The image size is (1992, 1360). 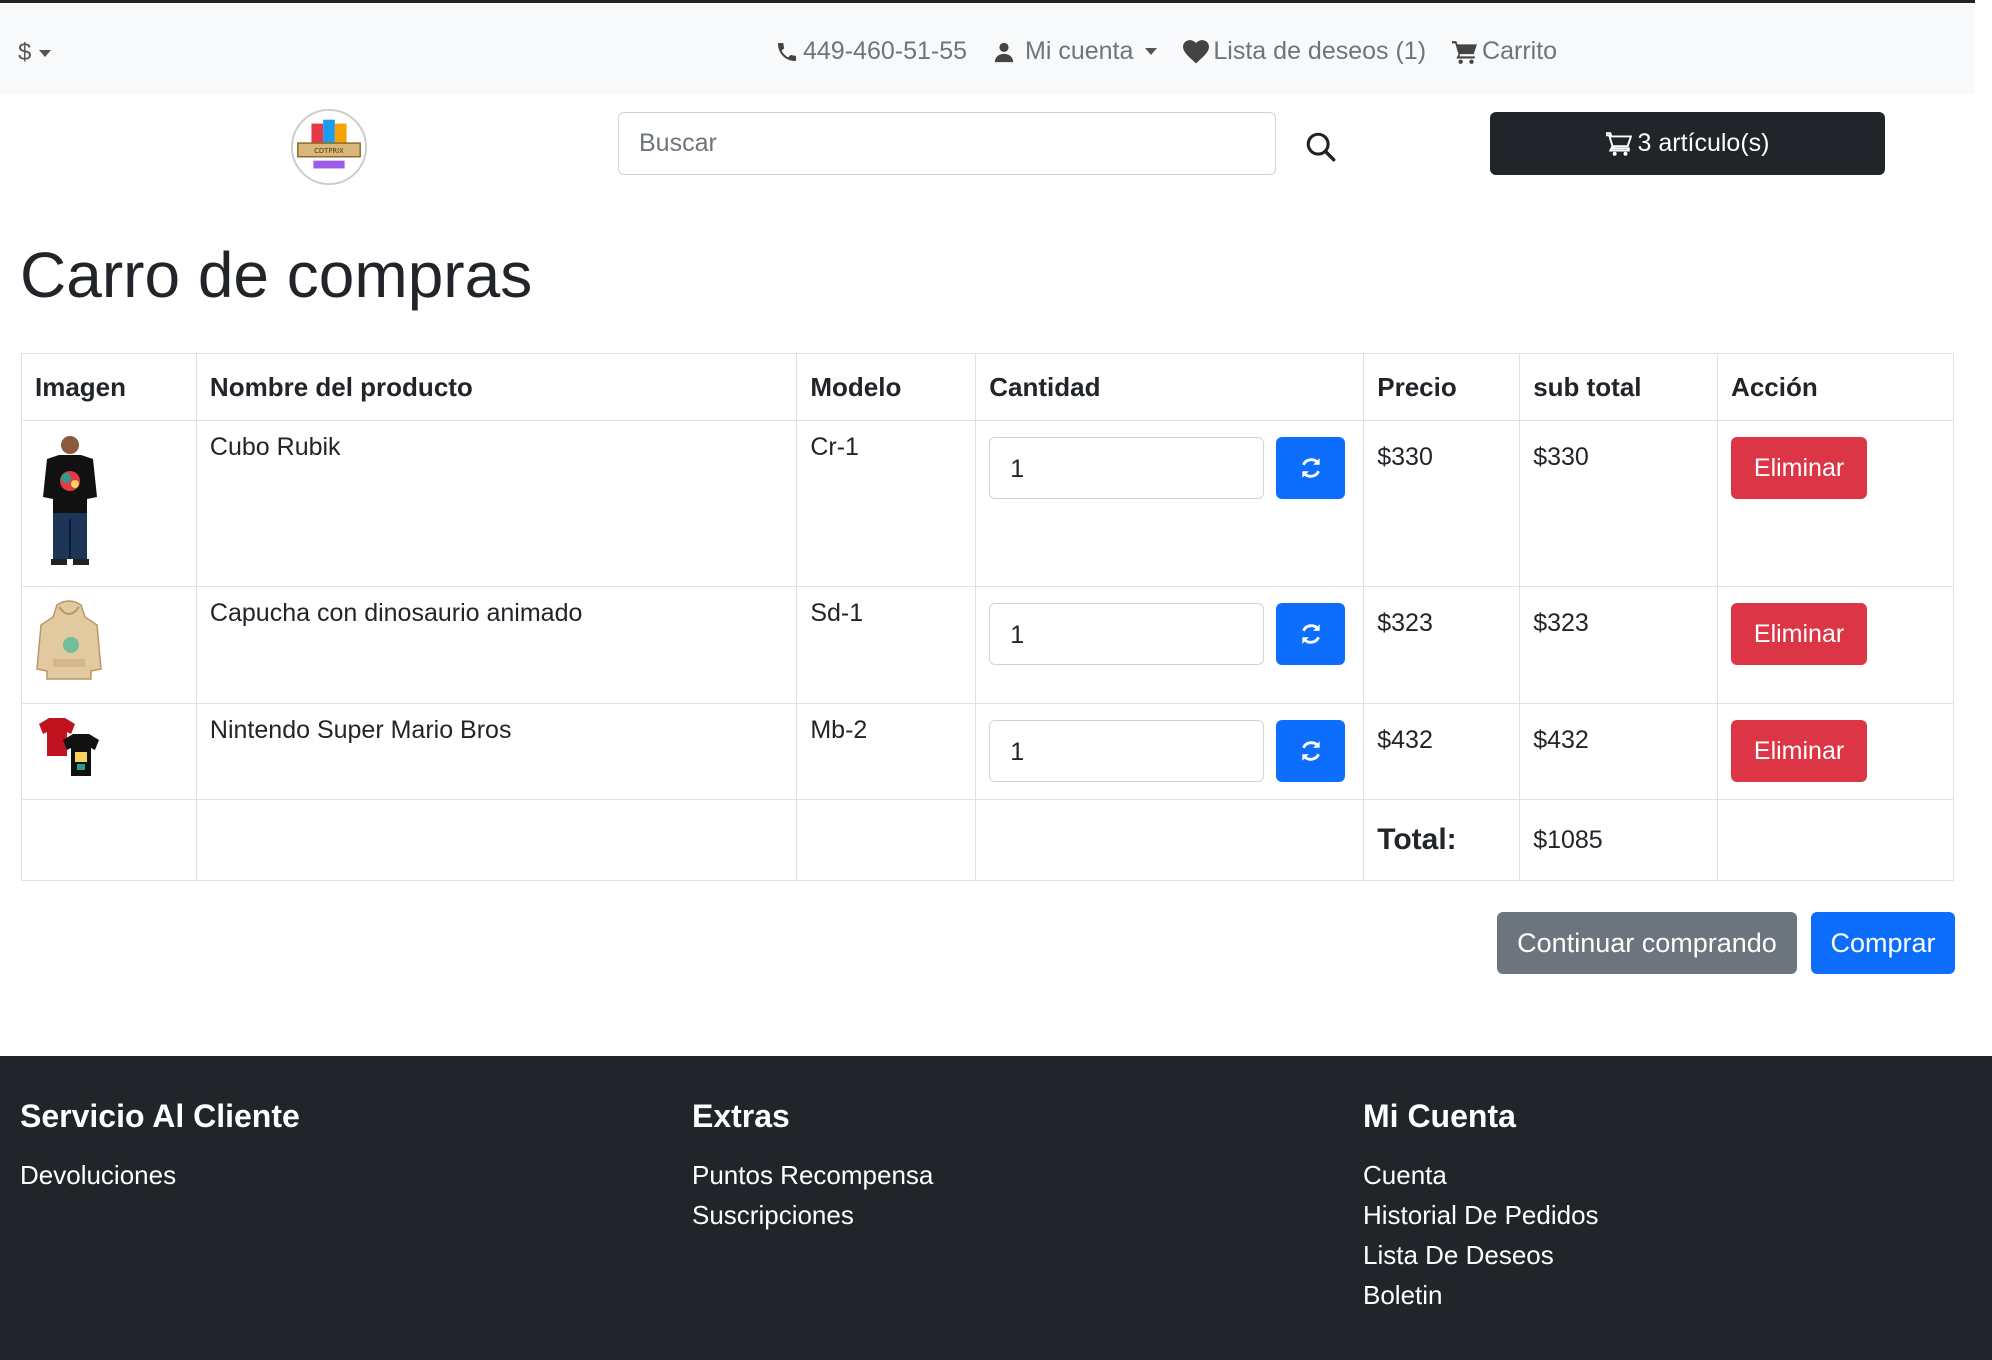 I want to click on search-placeholder: Buscar, so click(x=678, y=143).